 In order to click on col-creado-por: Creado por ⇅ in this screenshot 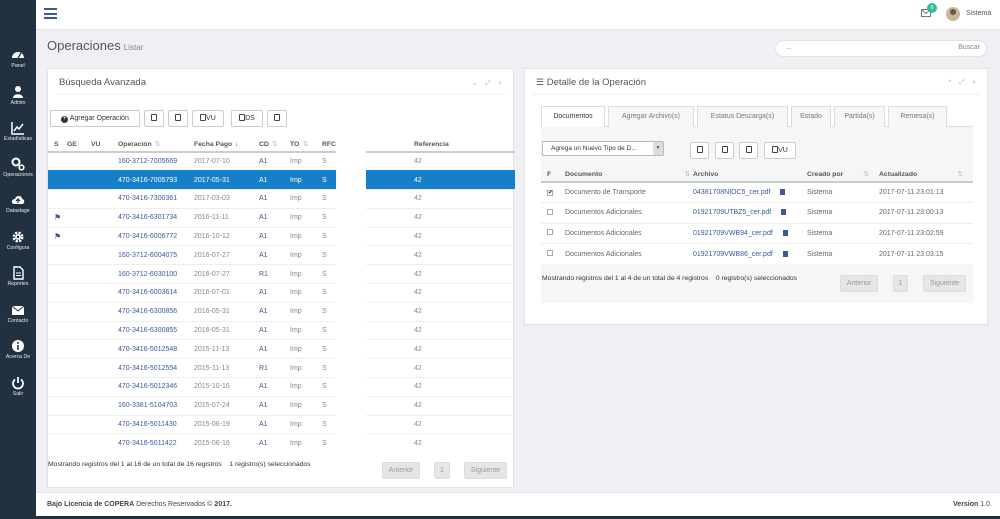, I will do `click(843, 175)`.